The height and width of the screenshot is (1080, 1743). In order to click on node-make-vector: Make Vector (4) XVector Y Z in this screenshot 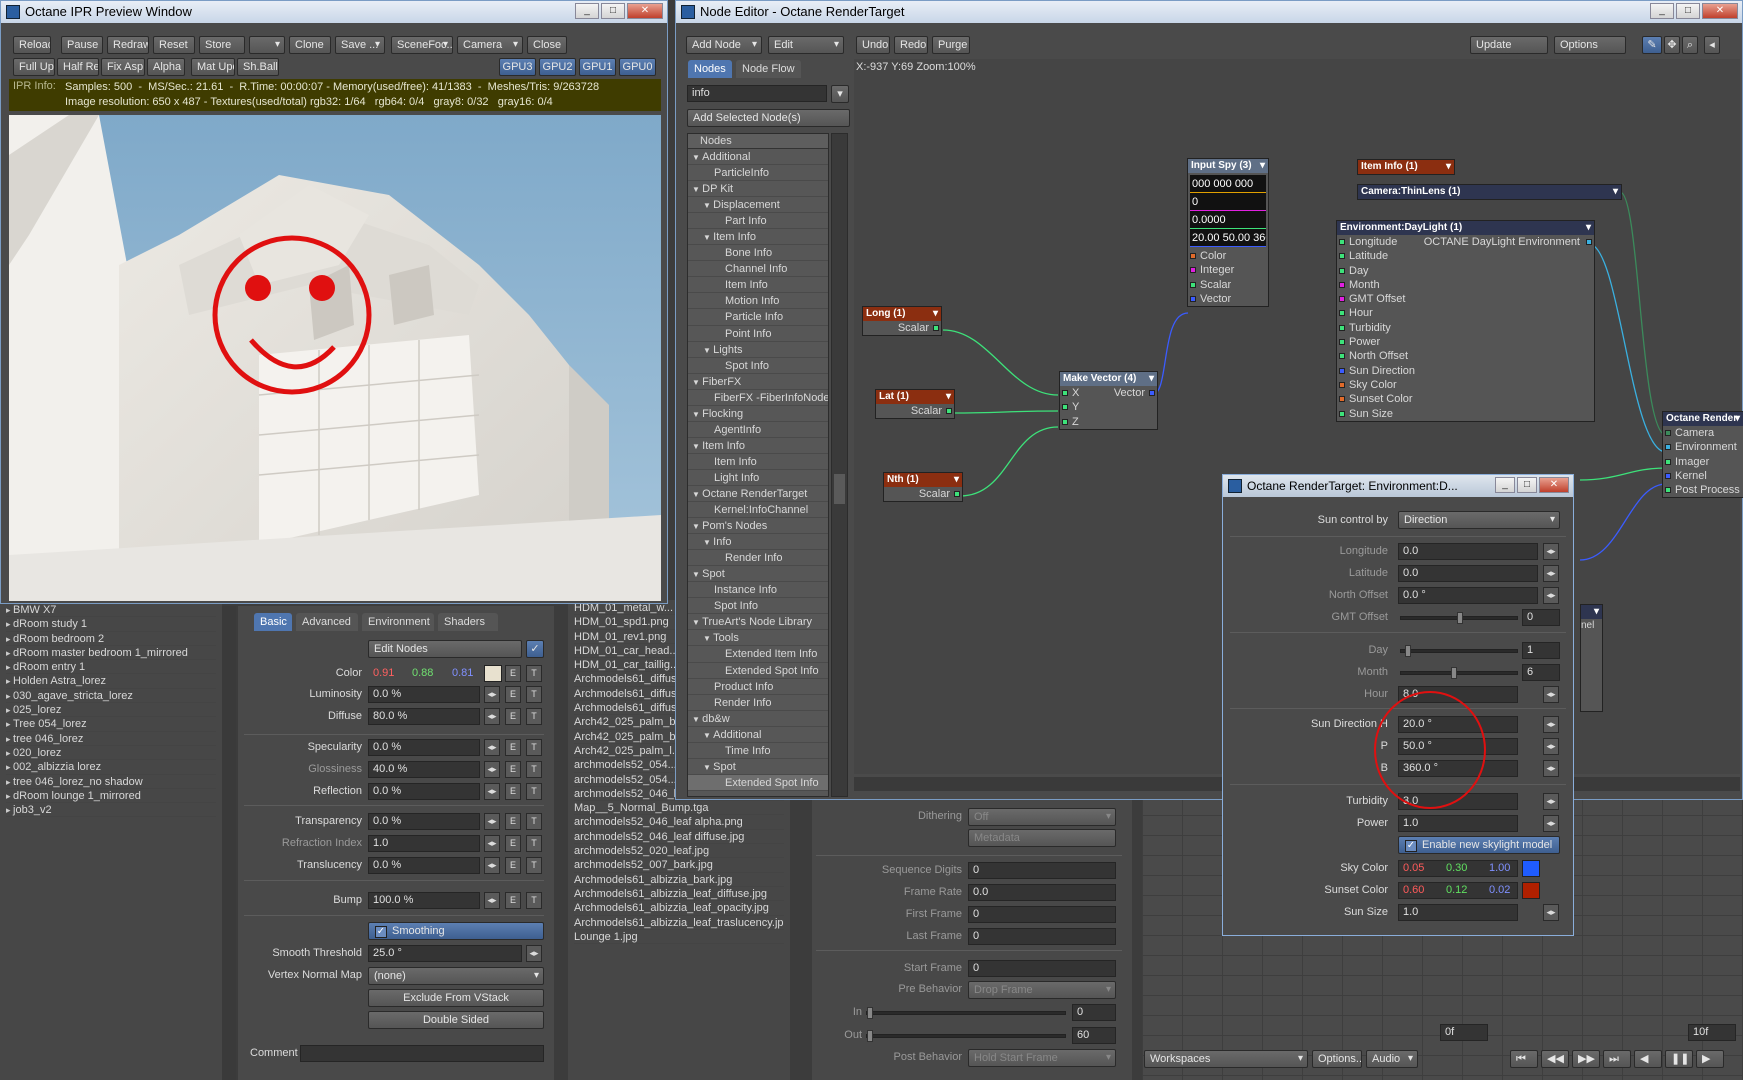, I will do `click(1108, 400)`.